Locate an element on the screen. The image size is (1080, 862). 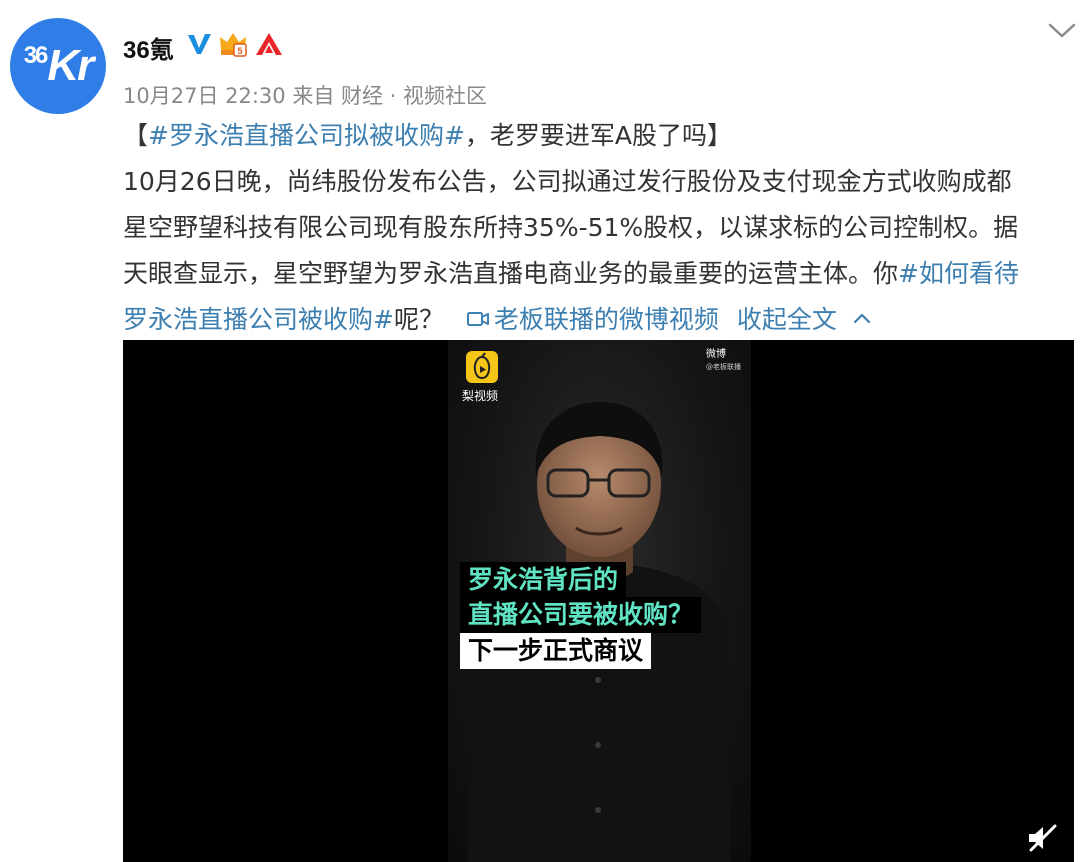
hashtag2-link-part1: #如何看待 is located at coordinates (958, 273).